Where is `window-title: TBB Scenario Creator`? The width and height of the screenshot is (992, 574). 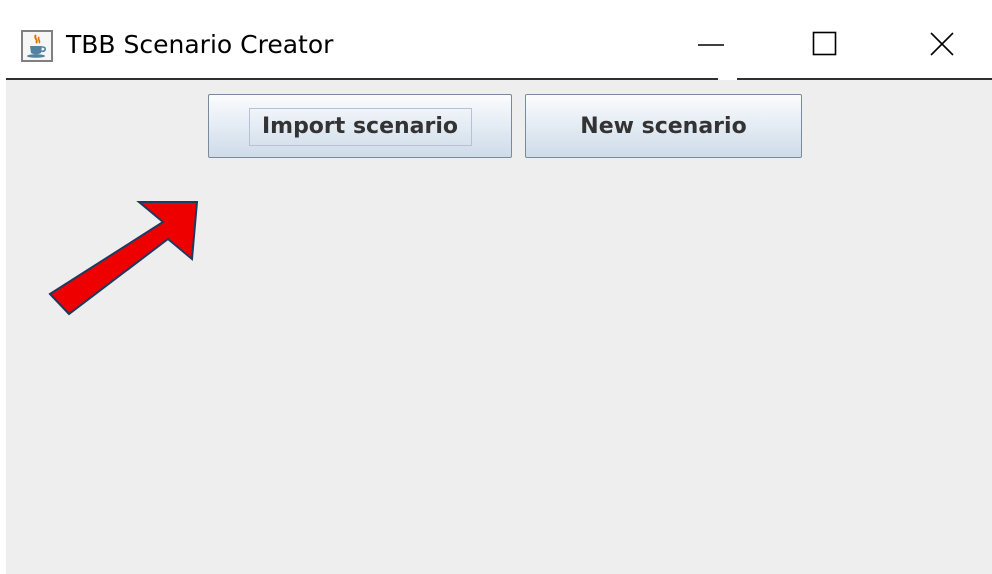
window-title: TBB Scenario Creator is located at coordinates (200, 44).